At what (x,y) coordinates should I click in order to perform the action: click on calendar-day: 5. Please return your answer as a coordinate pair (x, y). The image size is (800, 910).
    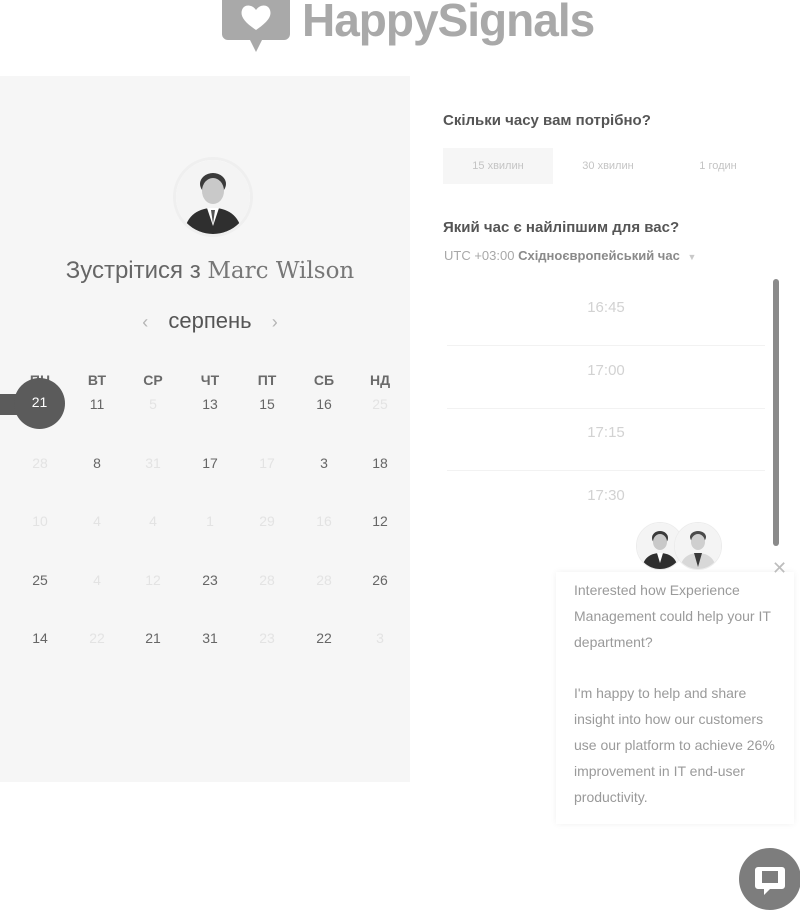
    Looking at the image, I should click on (153, 404).